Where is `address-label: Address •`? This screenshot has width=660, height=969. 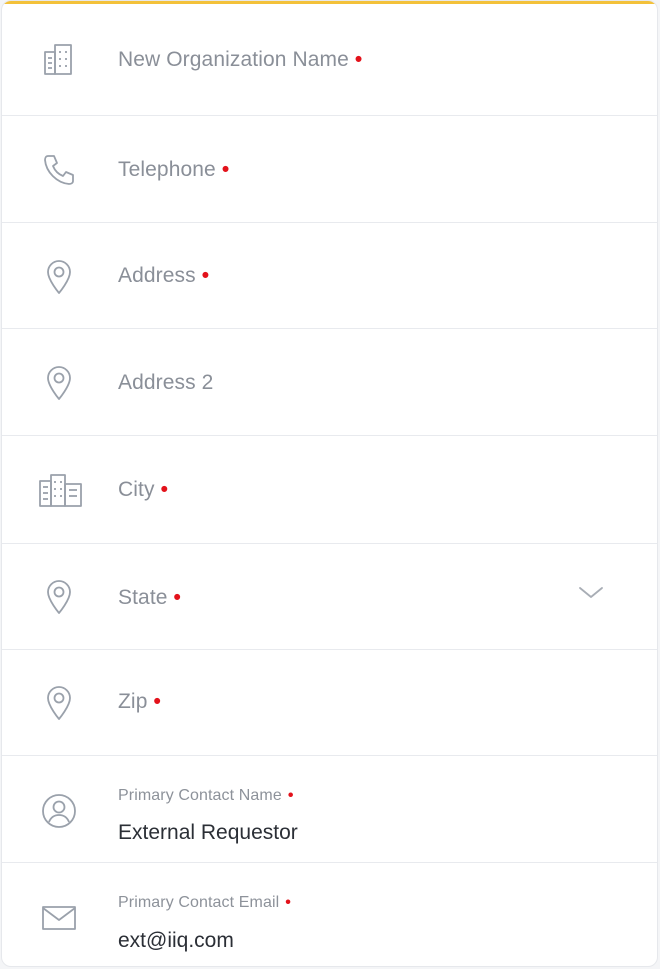
address-label: Address • is located at coordinates (164, 275).